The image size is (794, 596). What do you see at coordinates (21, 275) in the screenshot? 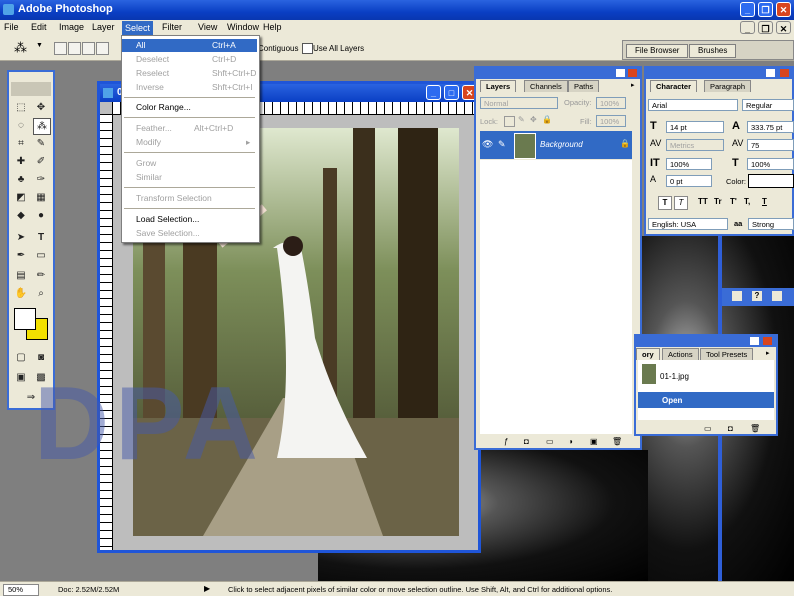
I see `notes-tool-icon: ▤` at bounding box center [21, 275].